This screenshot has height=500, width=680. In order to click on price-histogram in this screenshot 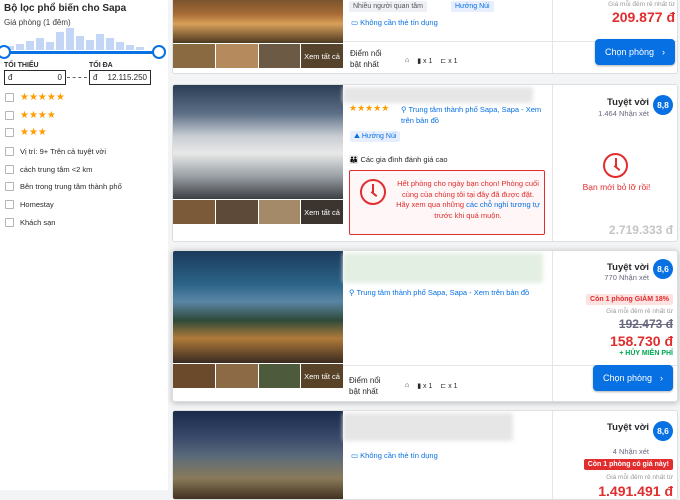, I will do `click(81, 39)`.